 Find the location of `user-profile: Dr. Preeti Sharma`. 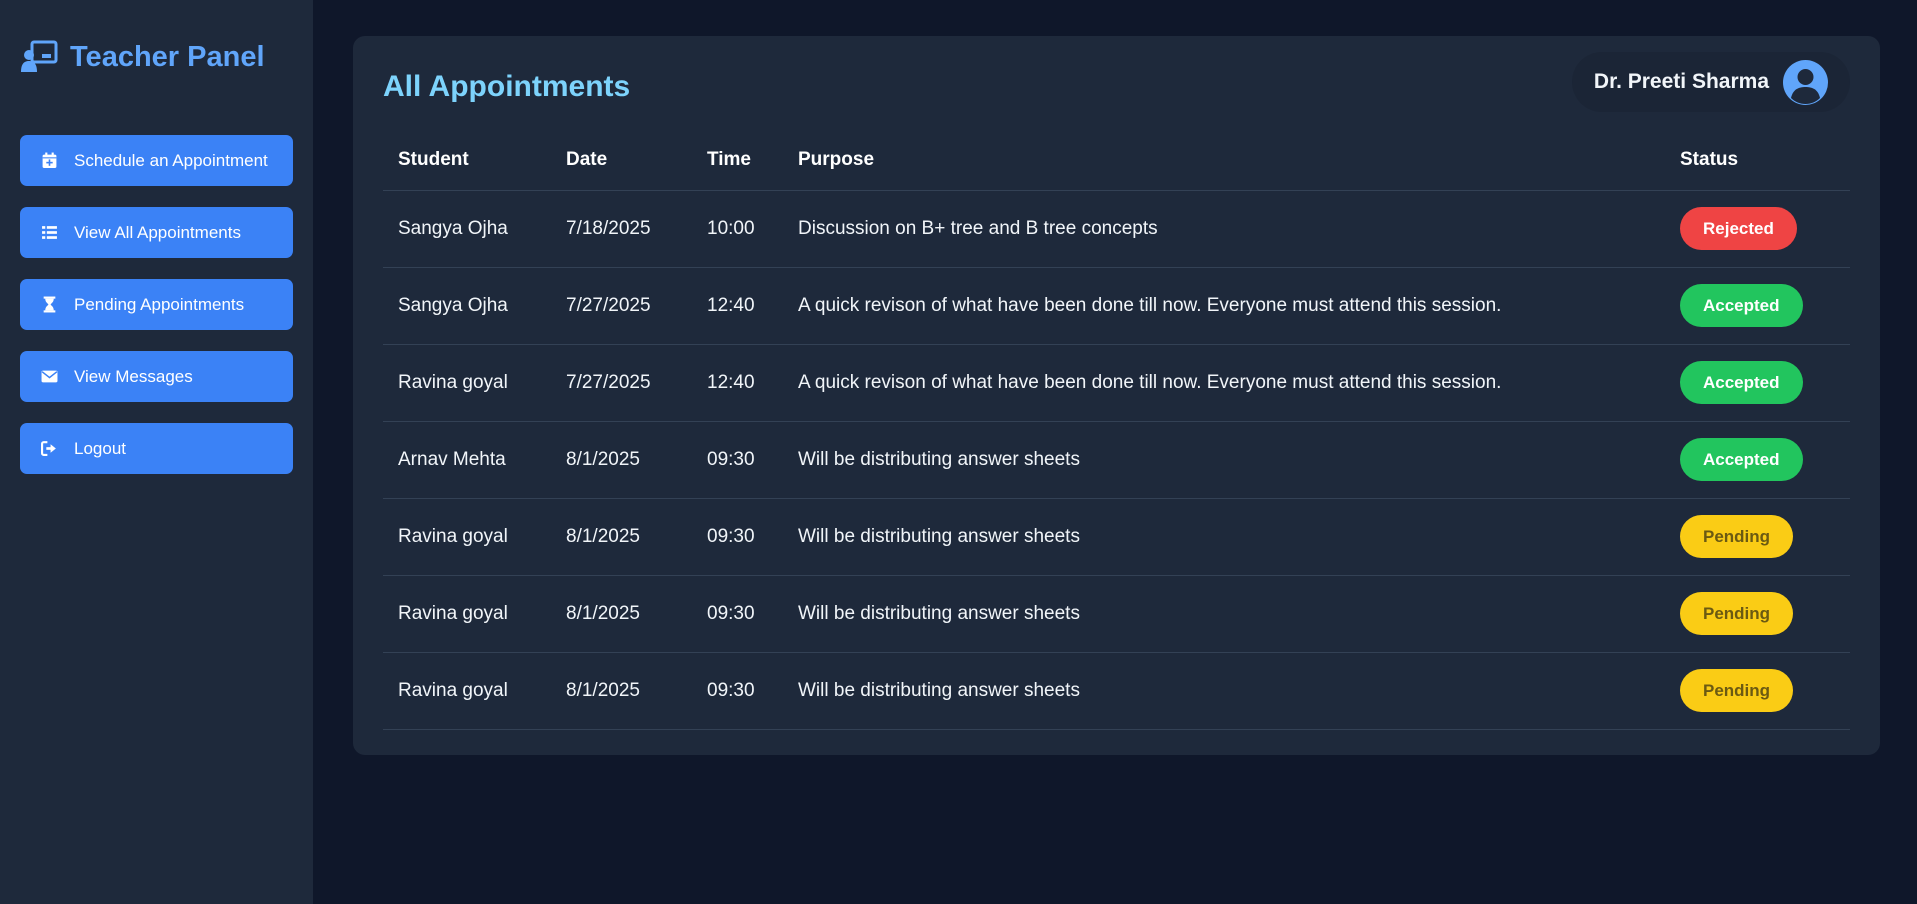

user-profile: Dr. Preeti Sharma is located at coordinates (1710, 82).